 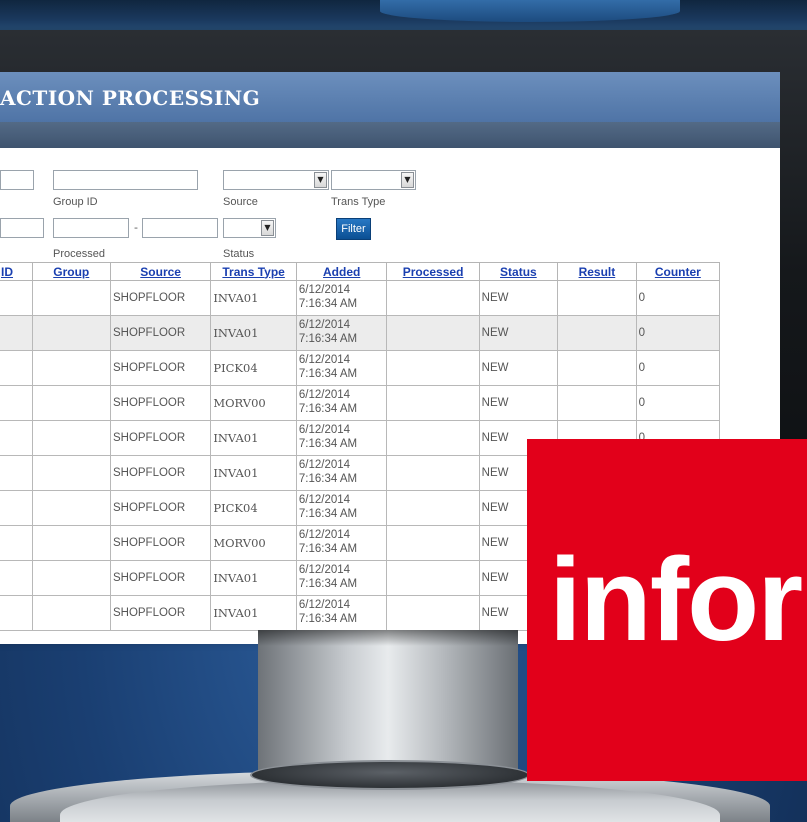 I want to click on trans-type-select: ▼, so click(x=373, y=180).